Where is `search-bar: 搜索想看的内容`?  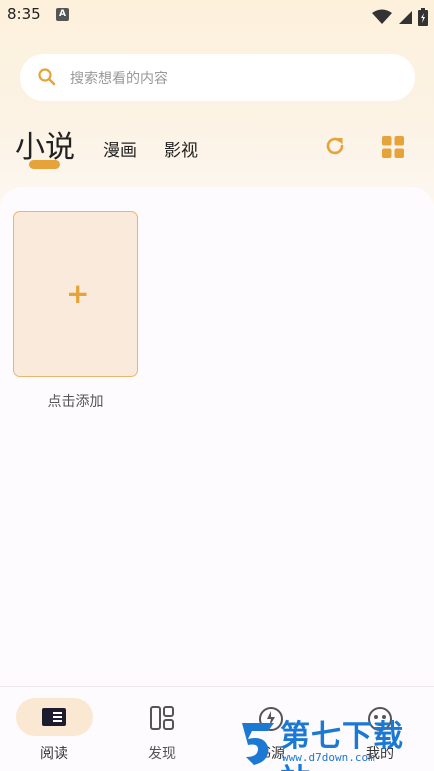
search-bar: 搜索想看的内容 is located at coordinates (217, 77).